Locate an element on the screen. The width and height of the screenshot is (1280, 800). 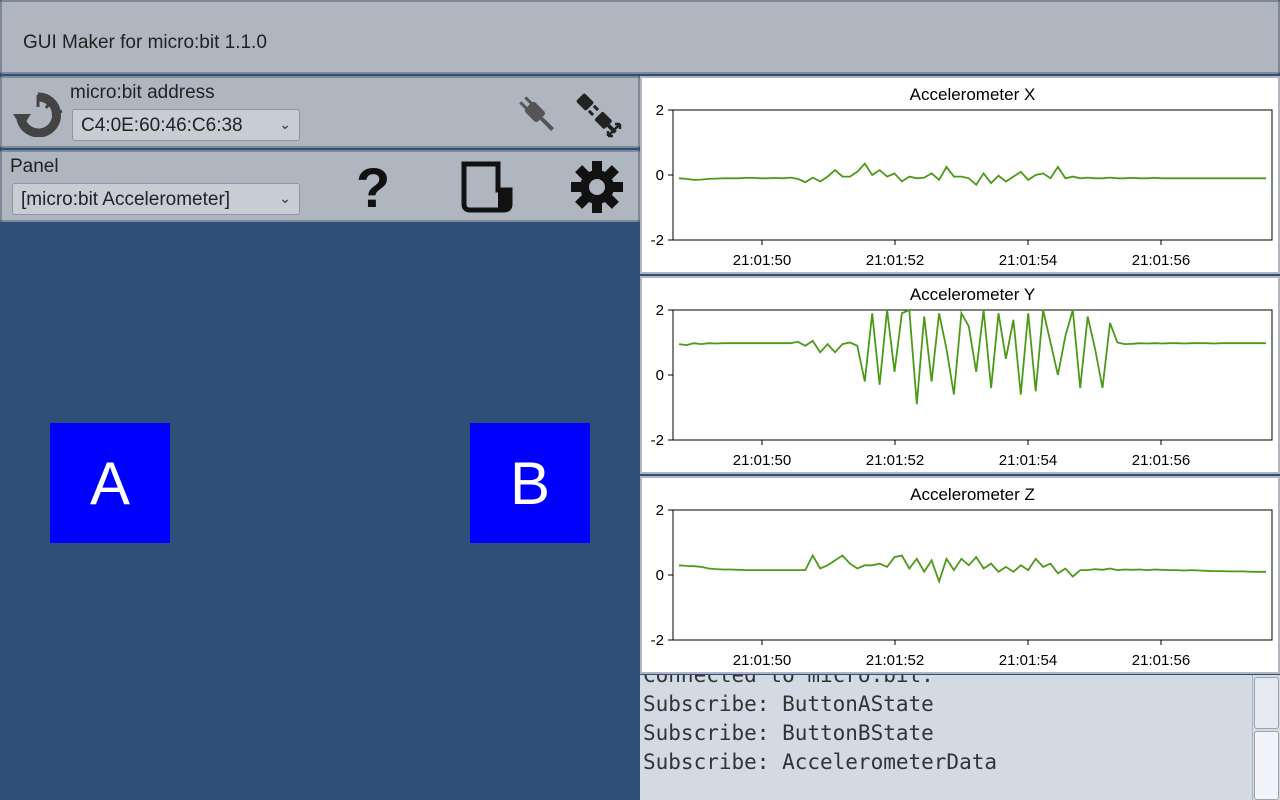
app-title: GUI Maker for micro:bit 1.1.0 is located at coordinates (145, 42).